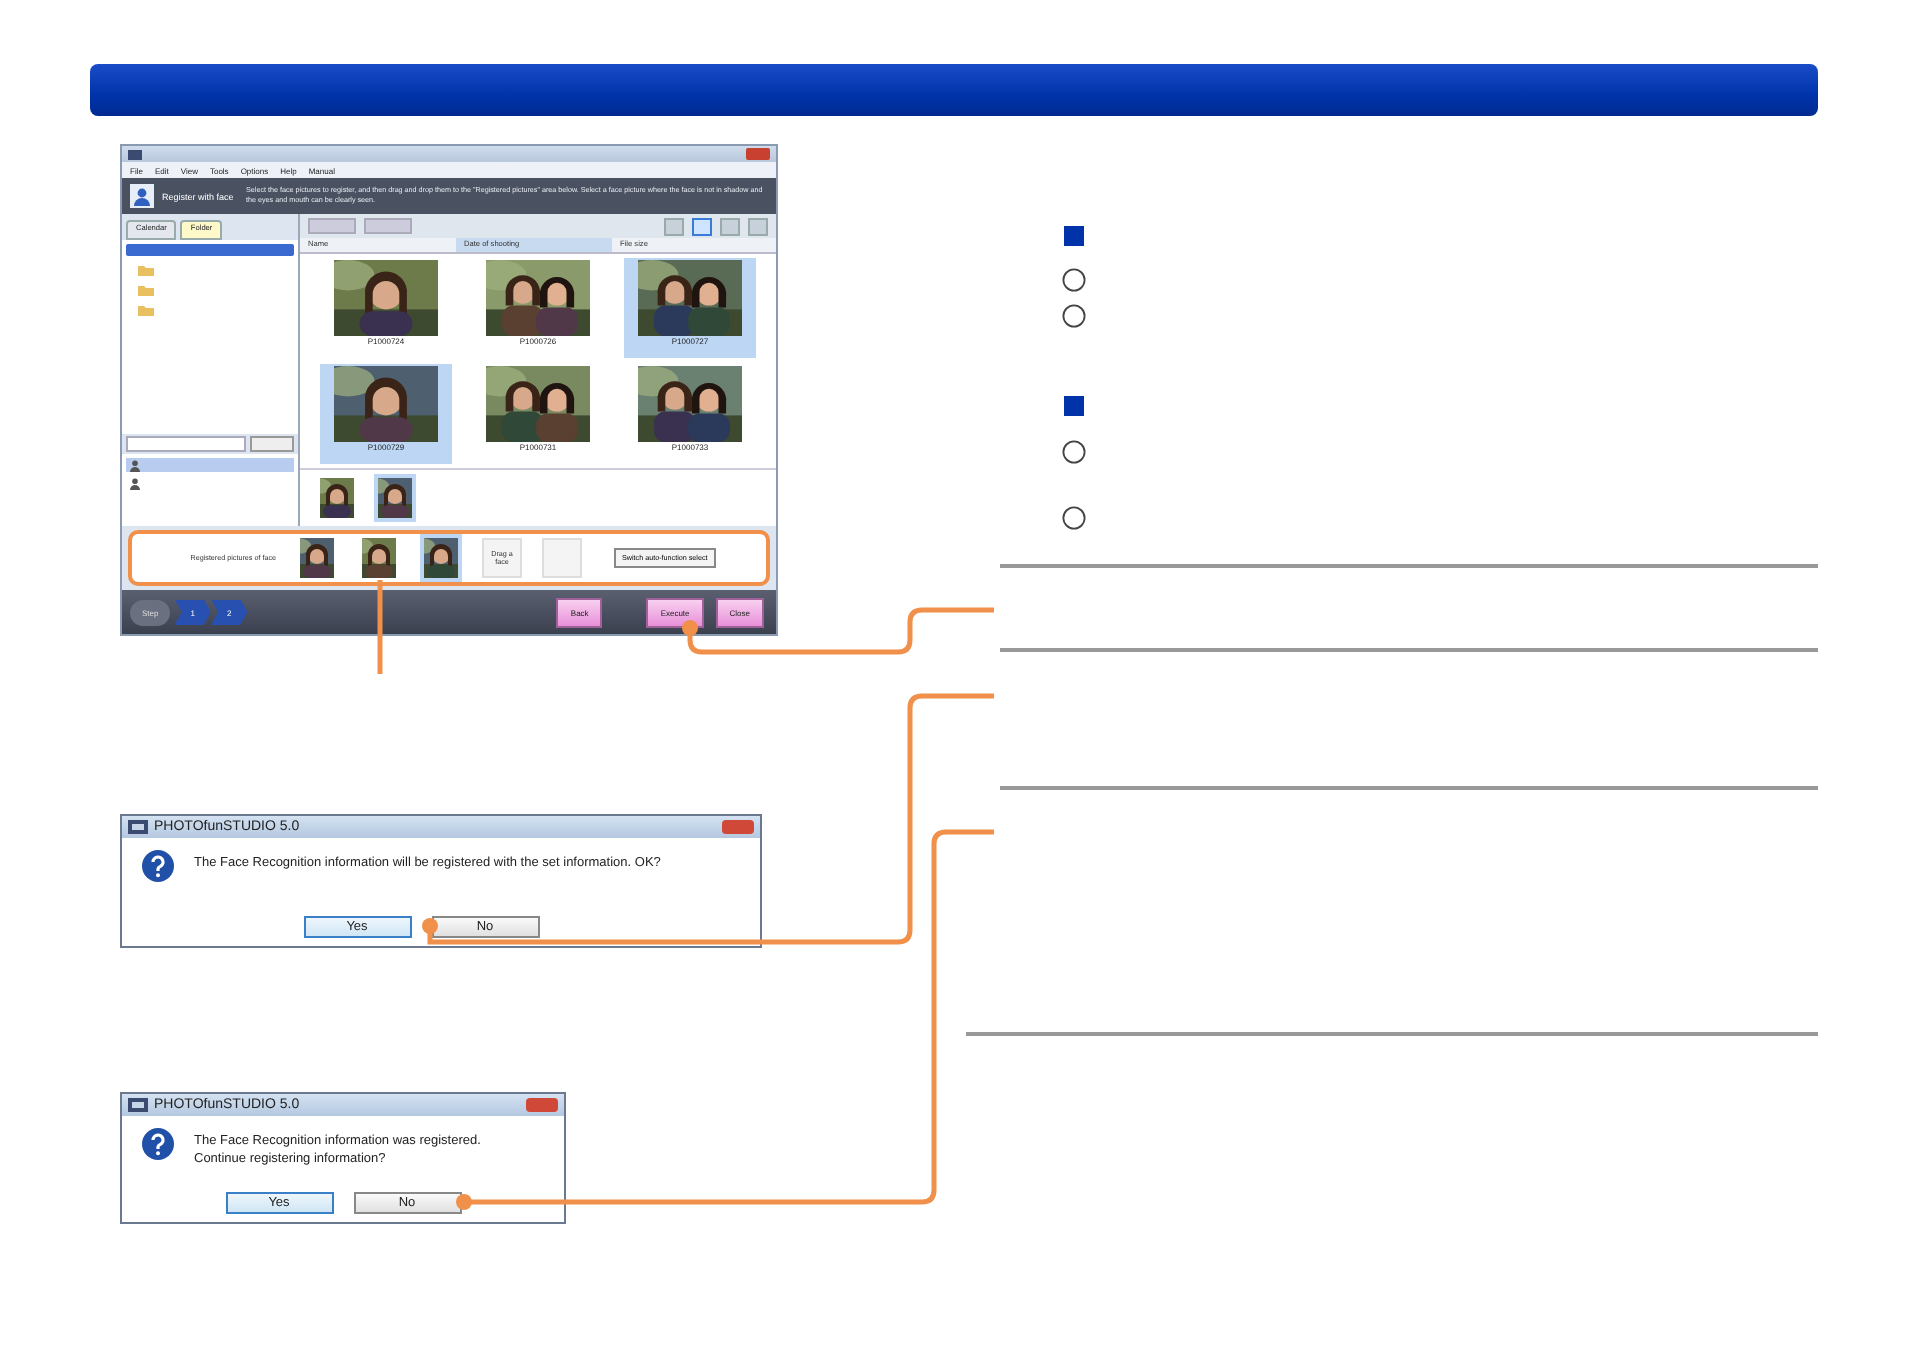  Describe the element at coordinates (562, 558) in the screenshot. I see `empty-slot` at that location.